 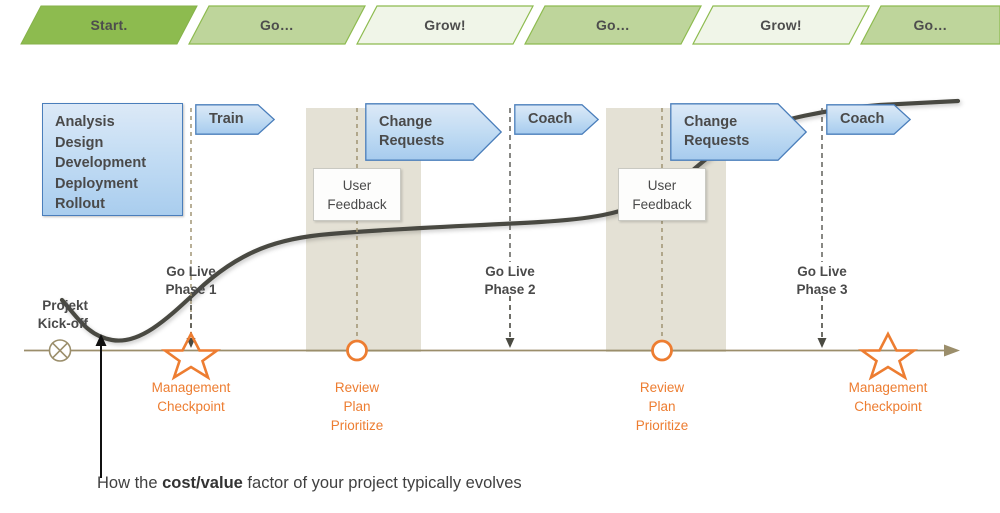 What do you see at coordinates (357, 194) in the screenshot?
I see `callout-user-feedback-1: User Feedback` at bounding box center [357, 194].